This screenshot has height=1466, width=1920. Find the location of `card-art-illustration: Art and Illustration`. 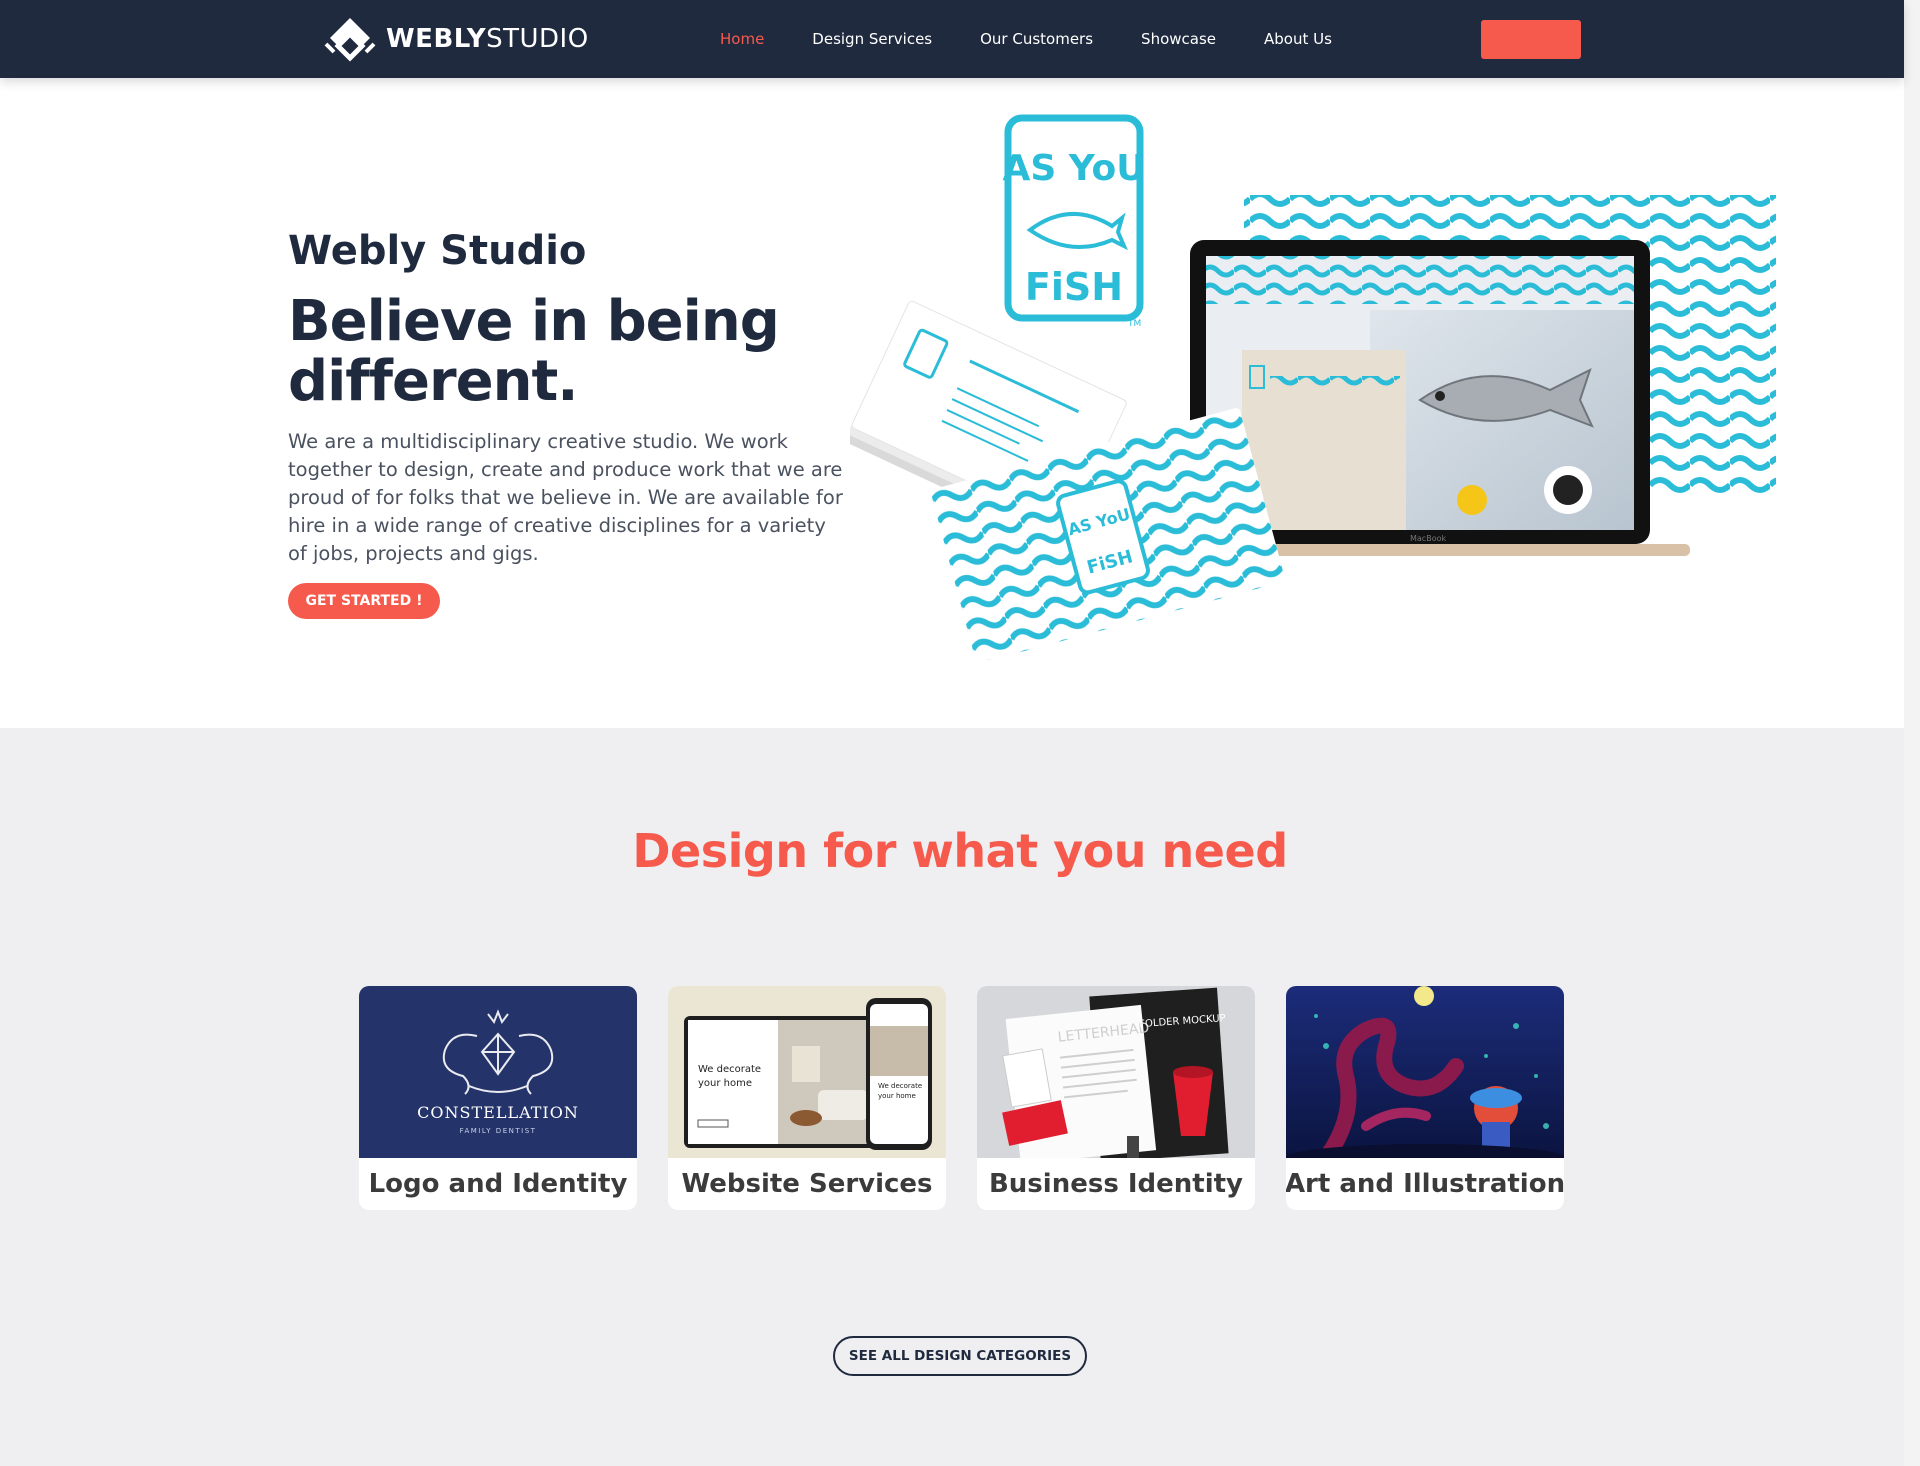

card-art-illustration: Art and Illustration is located at coordinates (1425, 1098).